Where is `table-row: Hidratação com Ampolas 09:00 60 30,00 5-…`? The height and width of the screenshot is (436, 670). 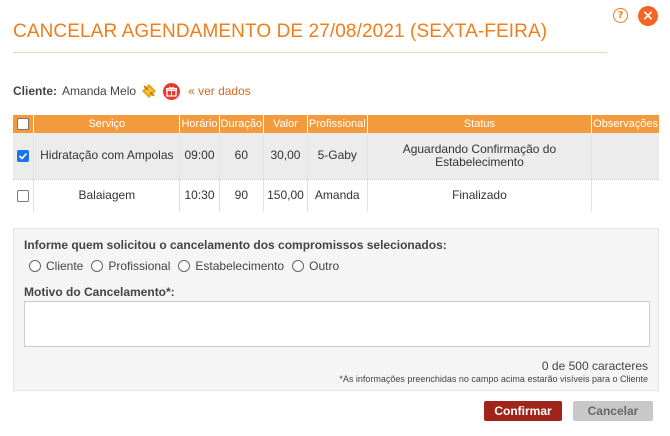
table-row: Hidratação com Ampolas 09:00 60 30,00 5-… is located at coordinates (336, 156).